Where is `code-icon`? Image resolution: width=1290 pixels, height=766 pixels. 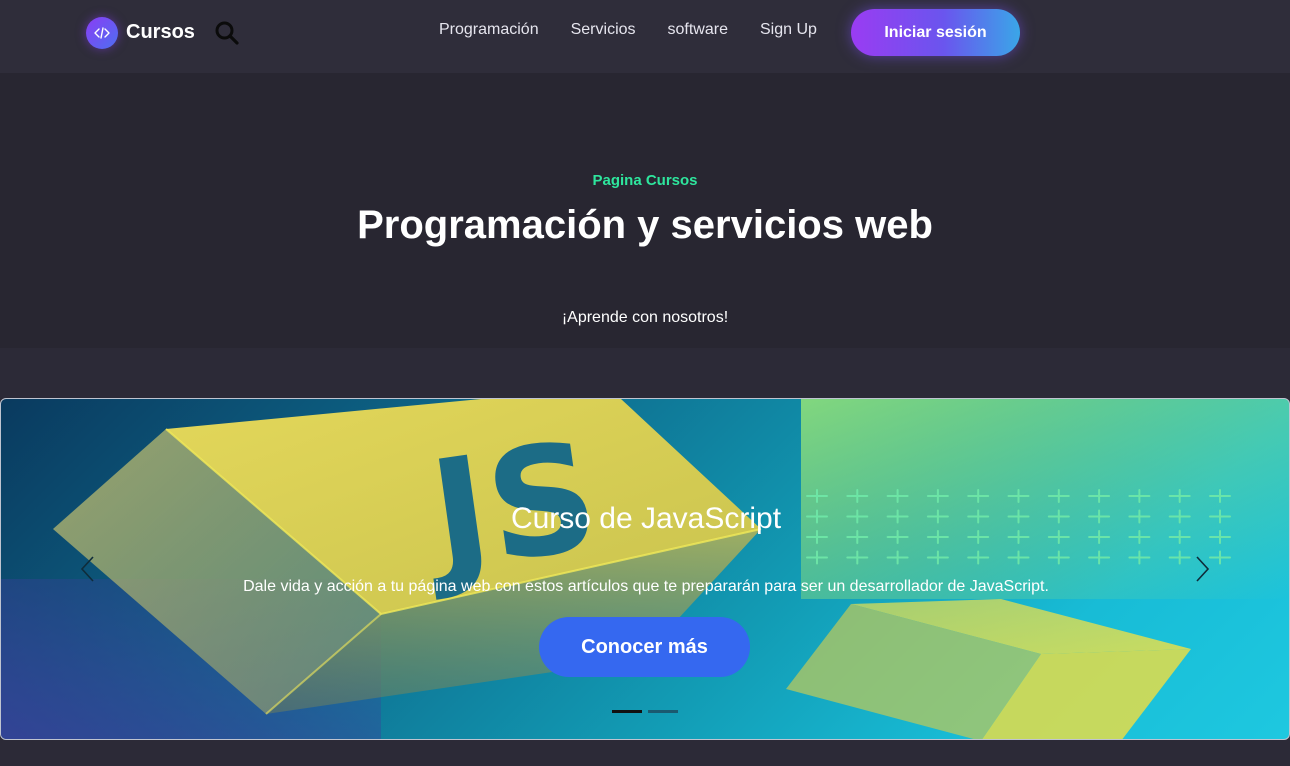
code-icon is located at coordinates (102, 32).